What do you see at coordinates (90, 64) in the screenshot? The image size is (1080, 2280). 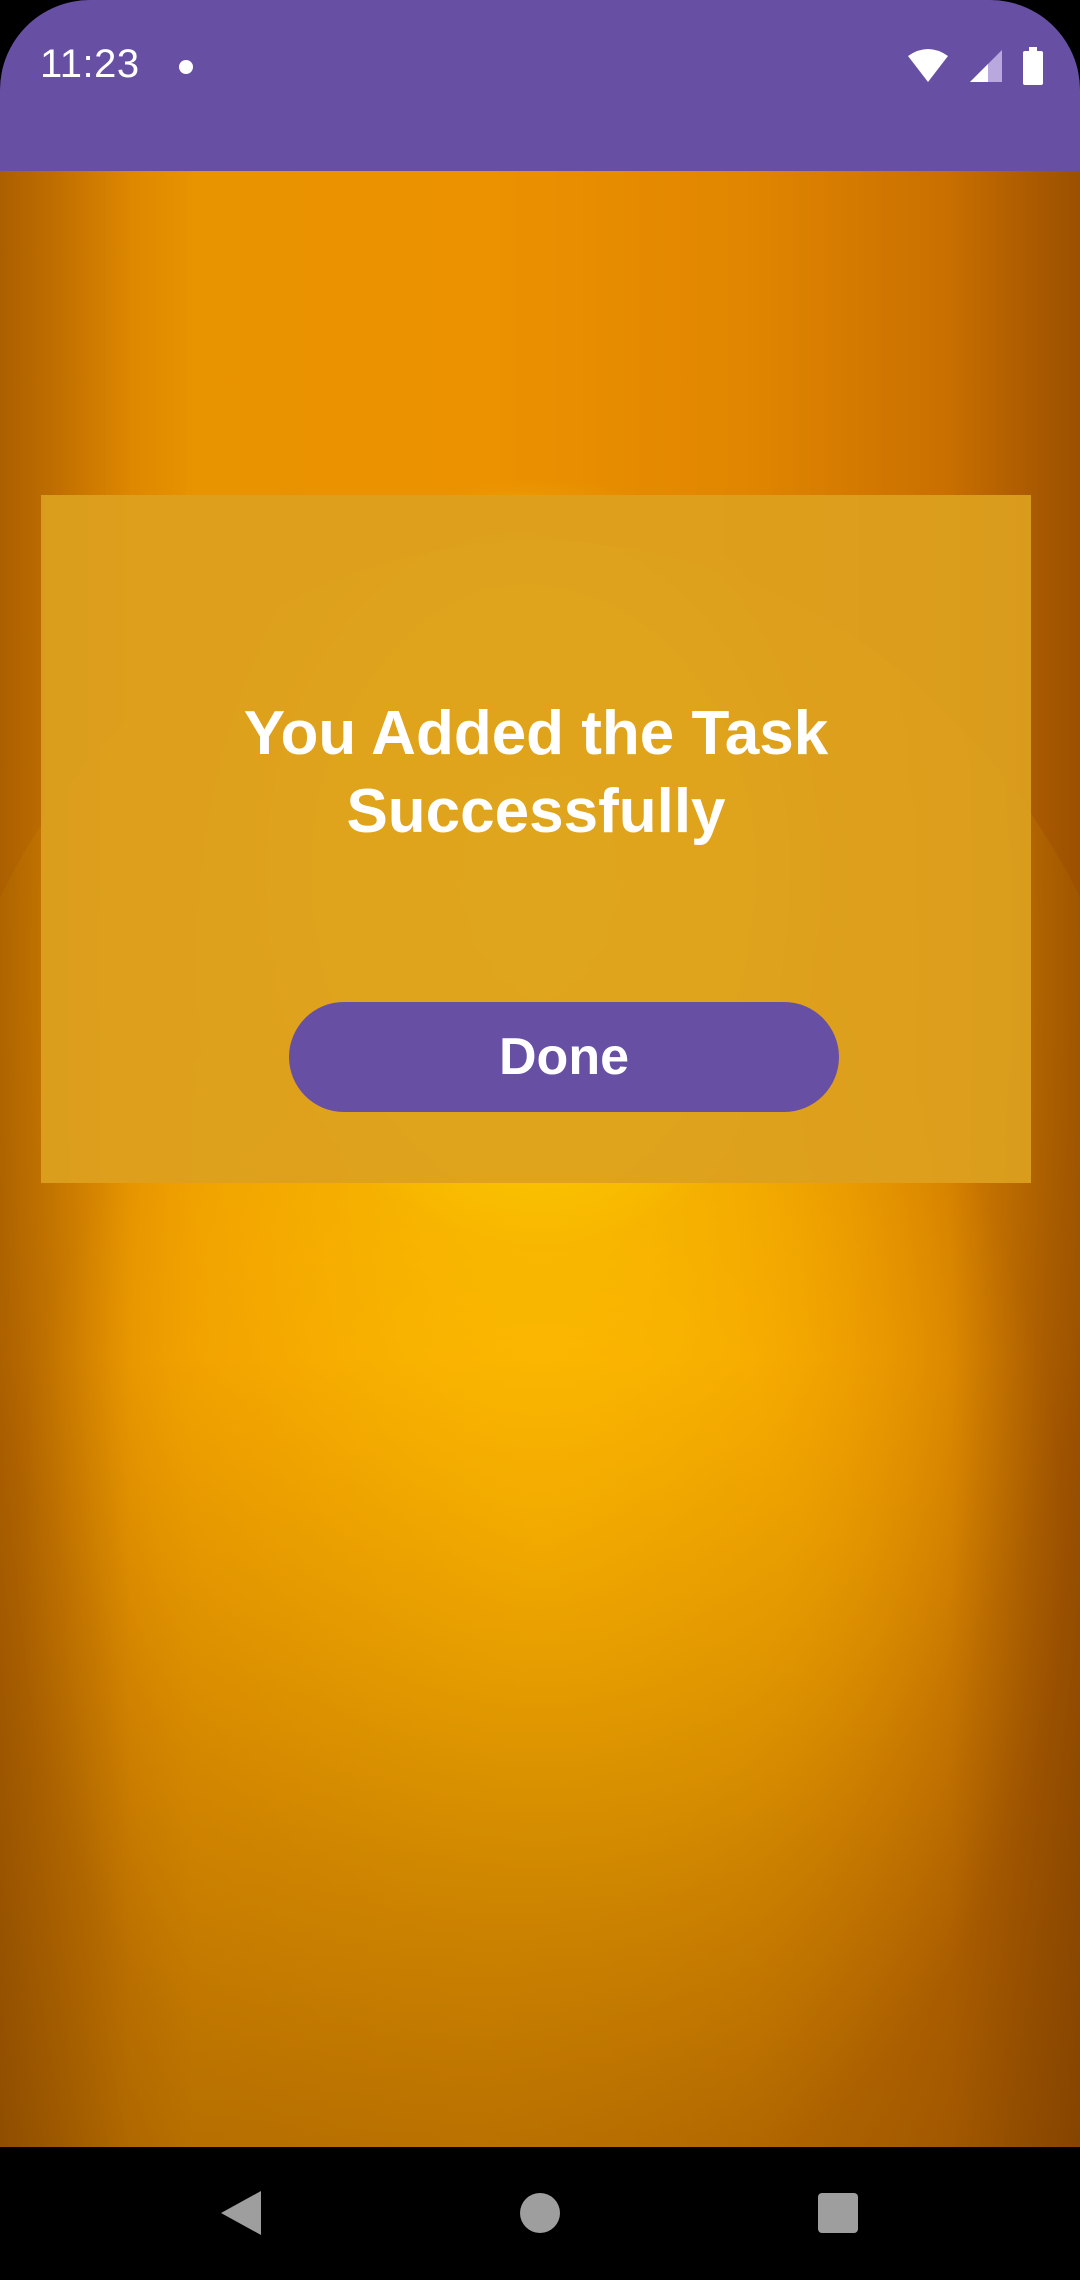 I see `status-time: 11:23` at bounding box center [90, 64].